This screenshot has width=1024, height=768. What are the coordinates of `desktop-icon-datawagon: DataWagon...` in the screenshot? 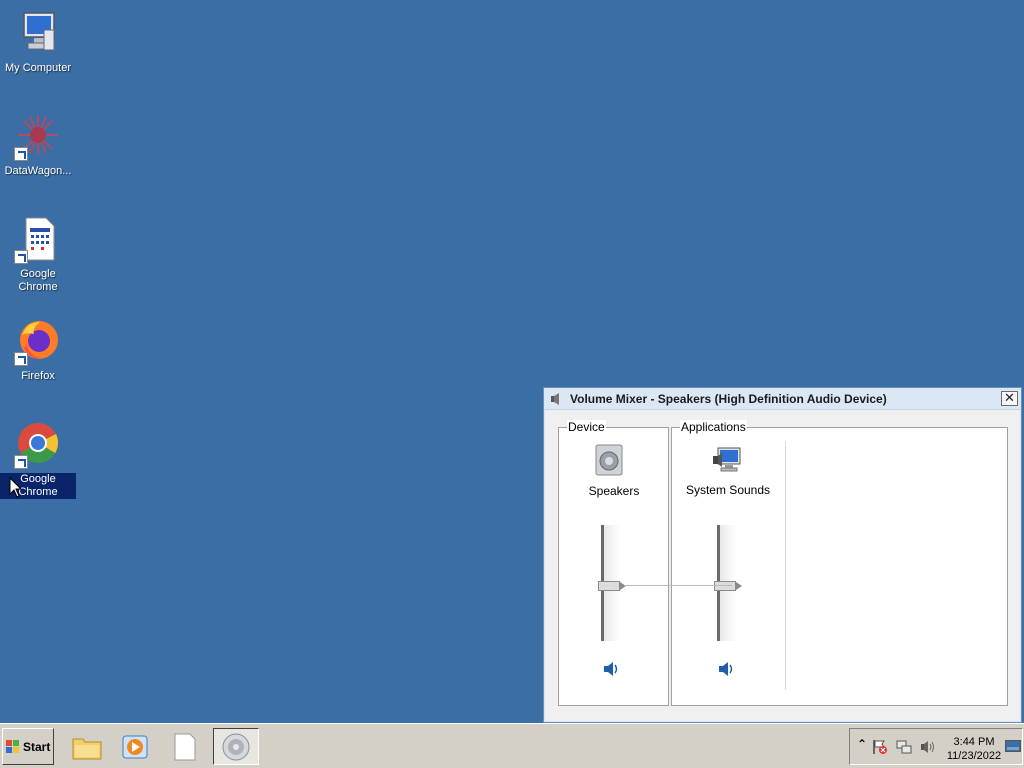 It's located at (38, 145).